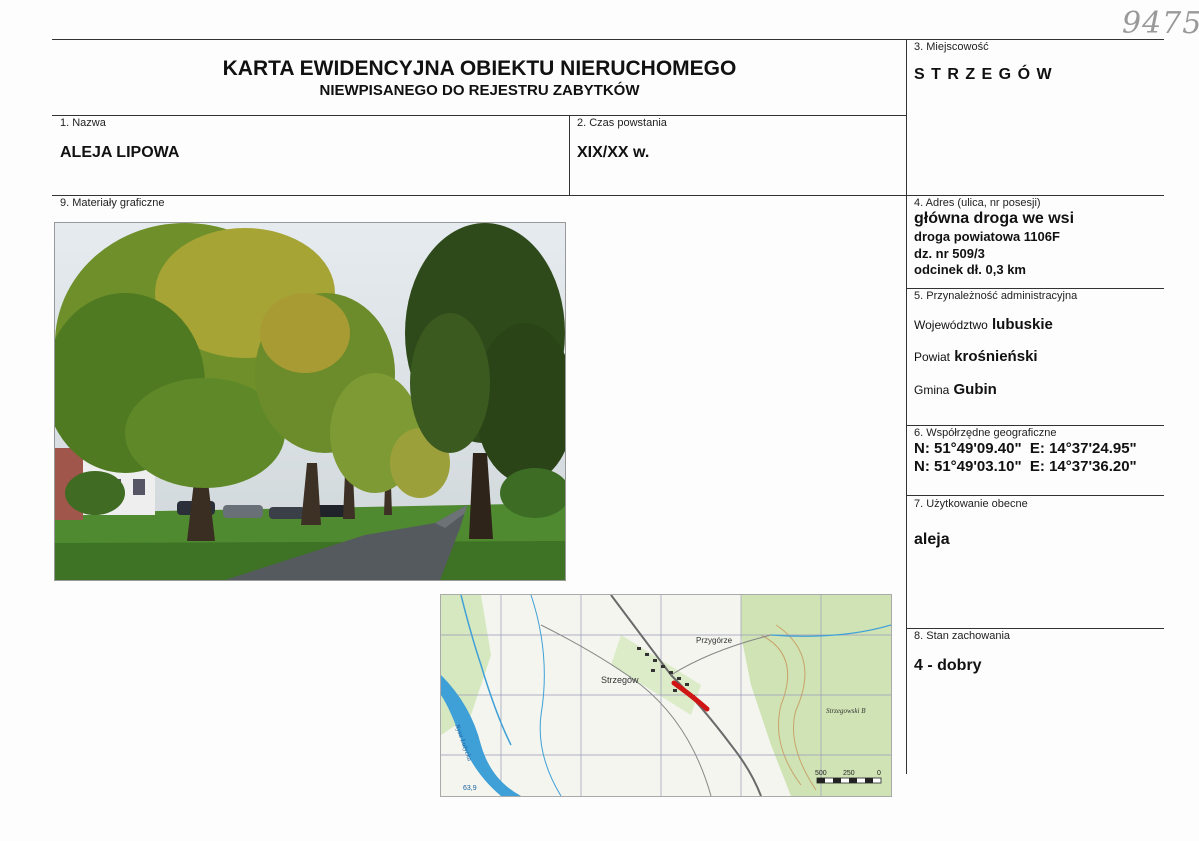 The image size is (1199, 841). I want to click on name-label: 1. Nazwa, so click(83, 123).